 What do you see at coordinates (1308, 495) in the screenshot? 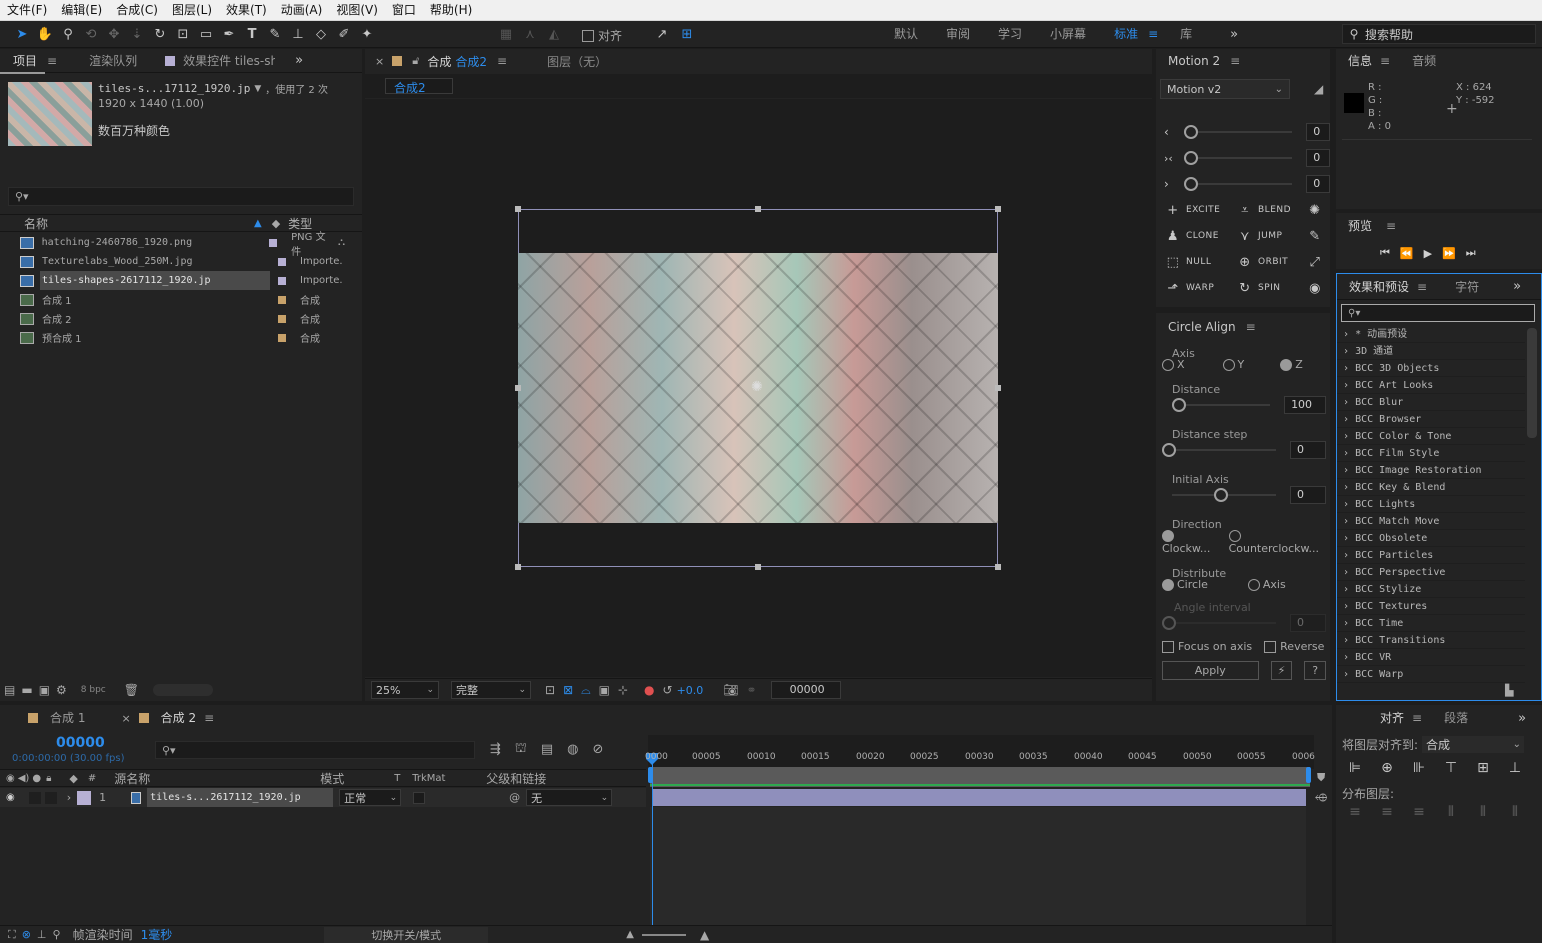
I see `initial-axis-value: 0` at bounding box center [1308, 495].